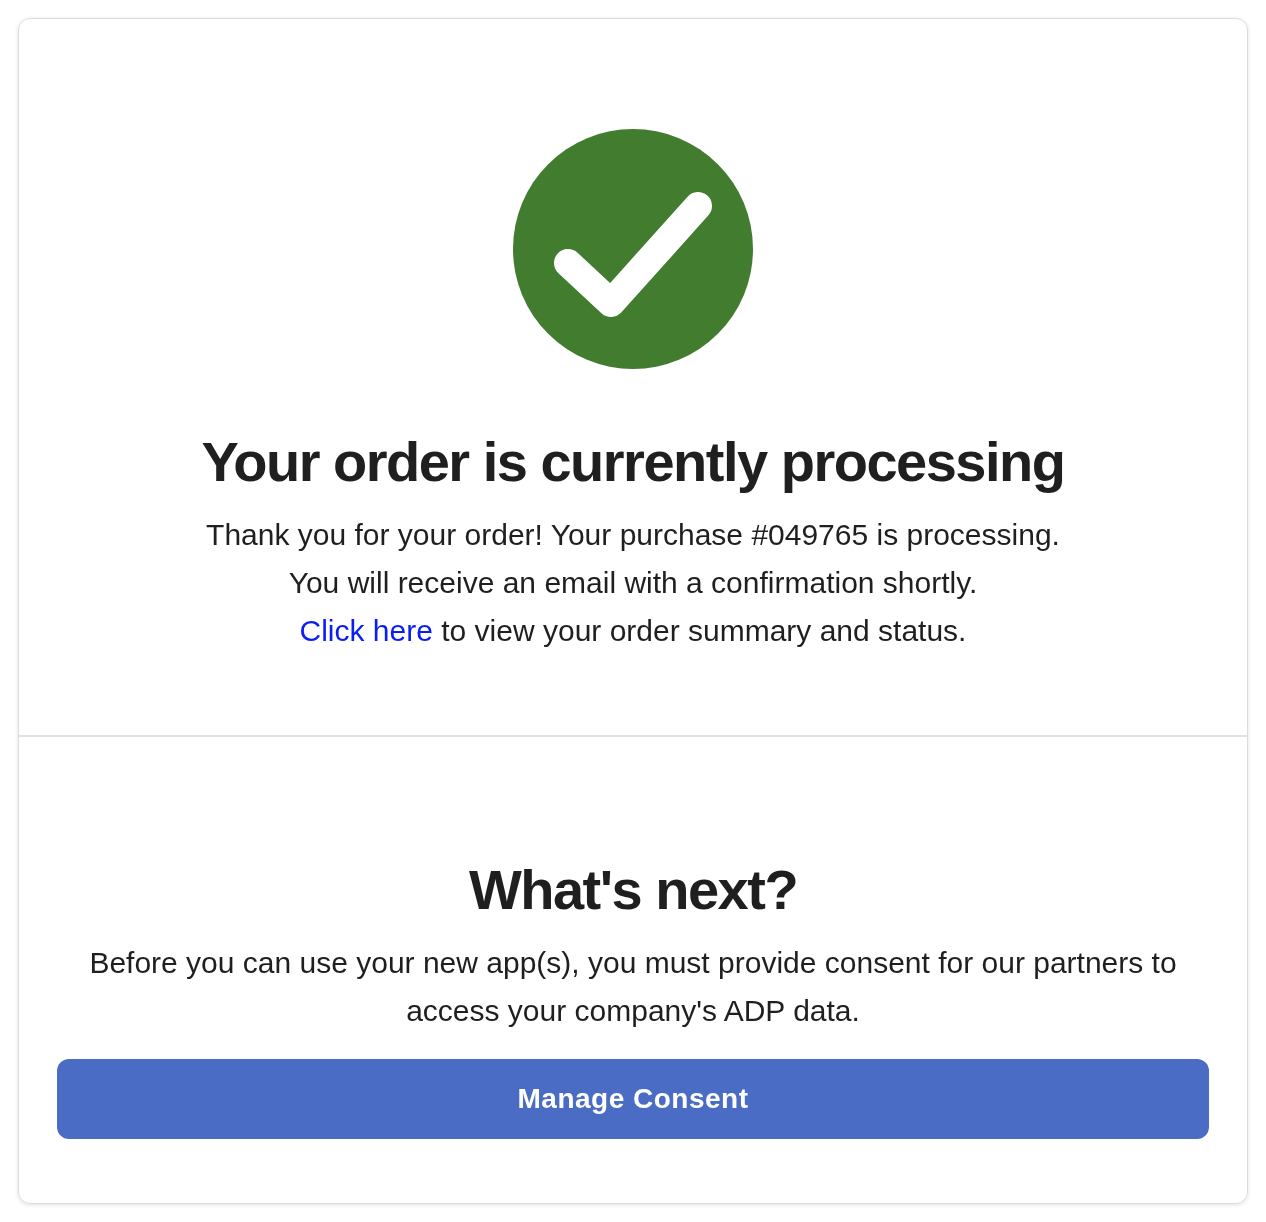 The width and height of the screenshot is (1266, 1222). I want to click on confirmation-title: Your order is currently processing, so click(633, 462).